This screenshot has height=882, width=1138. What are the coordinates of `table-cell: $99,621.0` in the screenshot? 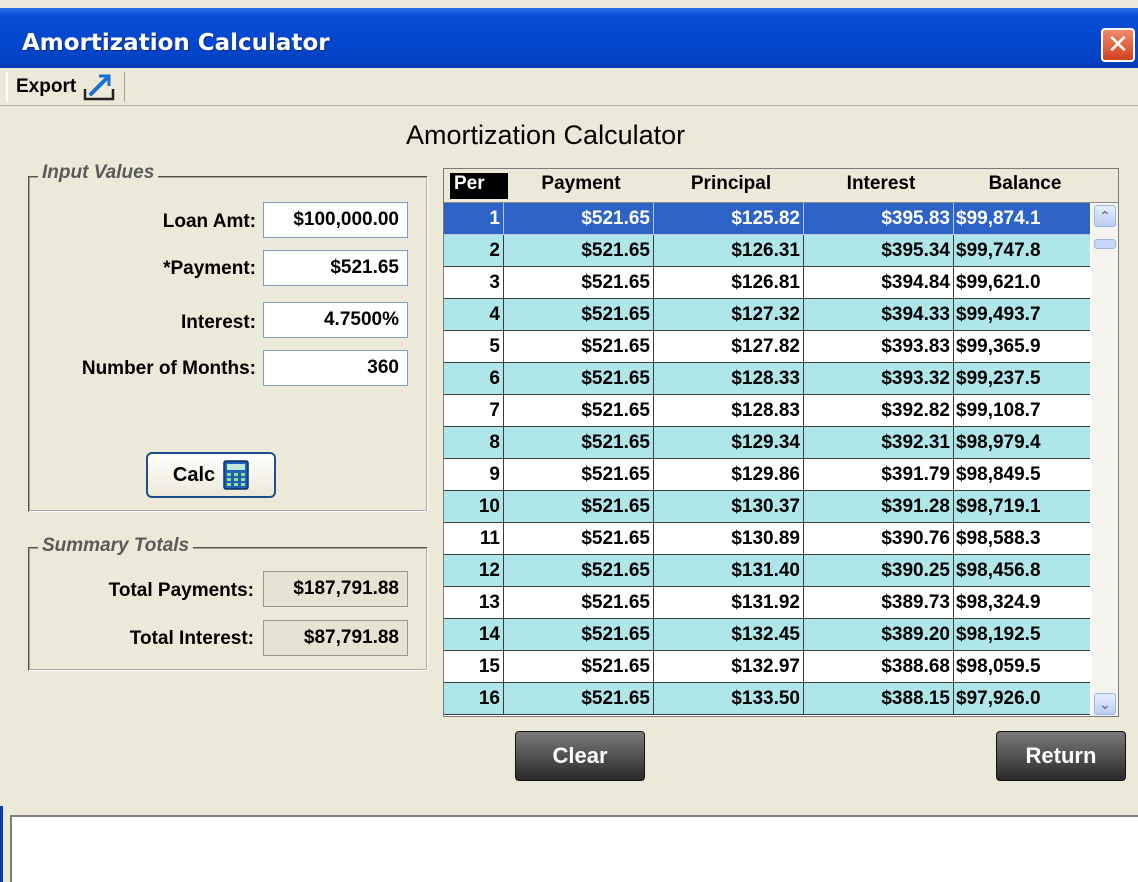 It's located at (1022, 283).